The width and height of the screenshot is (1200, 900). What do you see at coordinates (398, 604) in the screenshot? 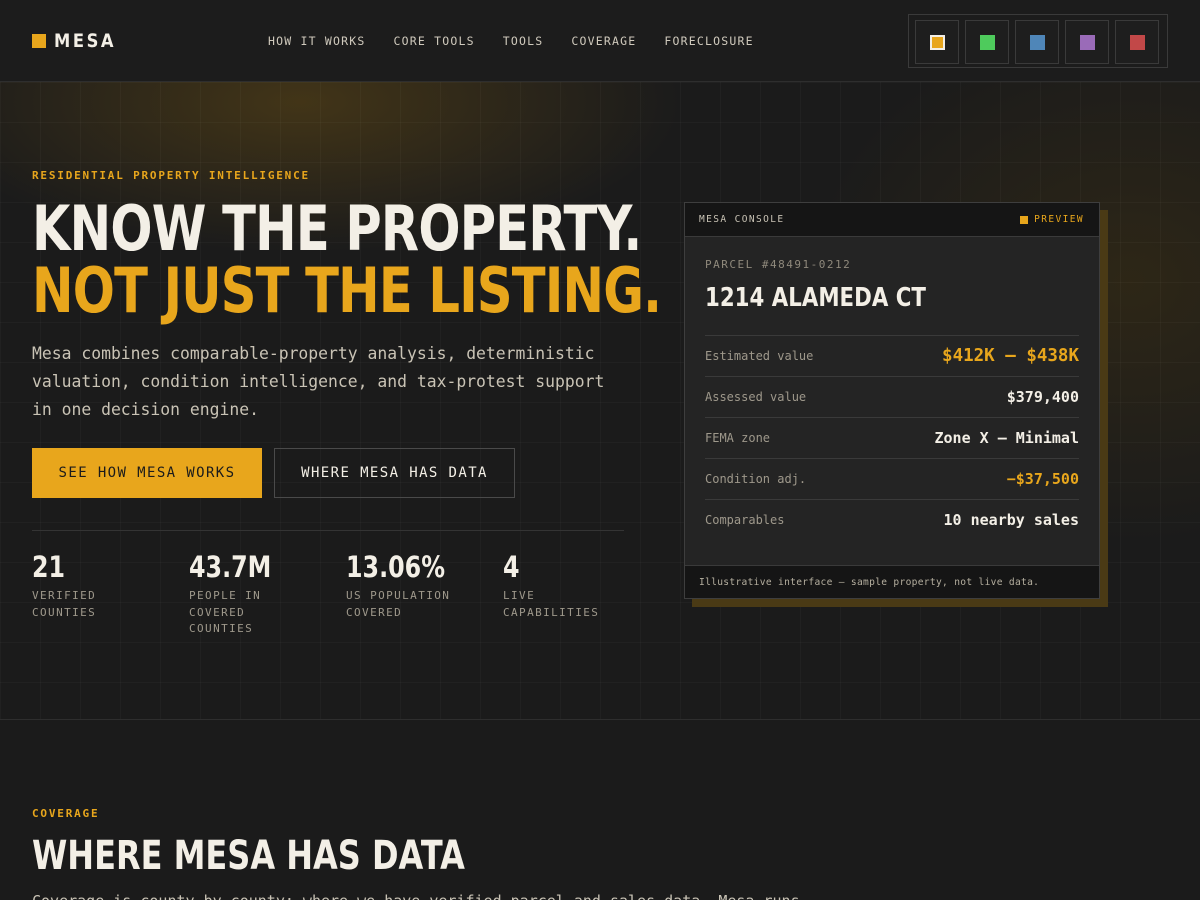
I see `stat-label: US POPULATION COVERED` at bounding box center [398, 604].